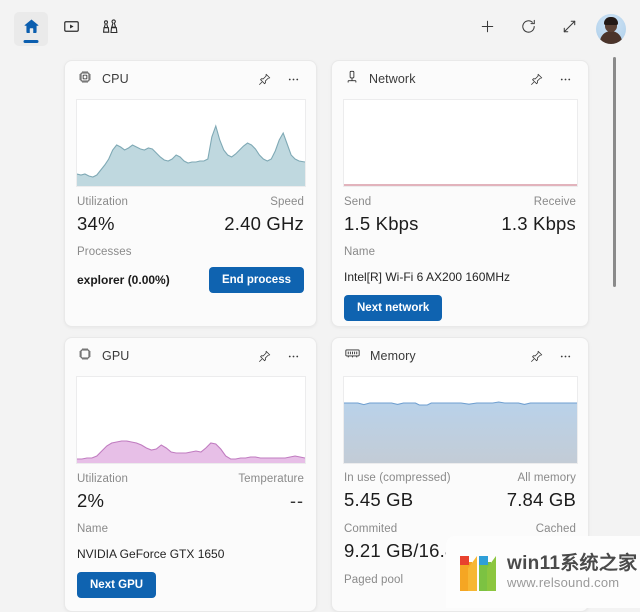  Describe the element at coordinates (476, 572) in the screenshot. I see `watermark-logo-icon` at that location.